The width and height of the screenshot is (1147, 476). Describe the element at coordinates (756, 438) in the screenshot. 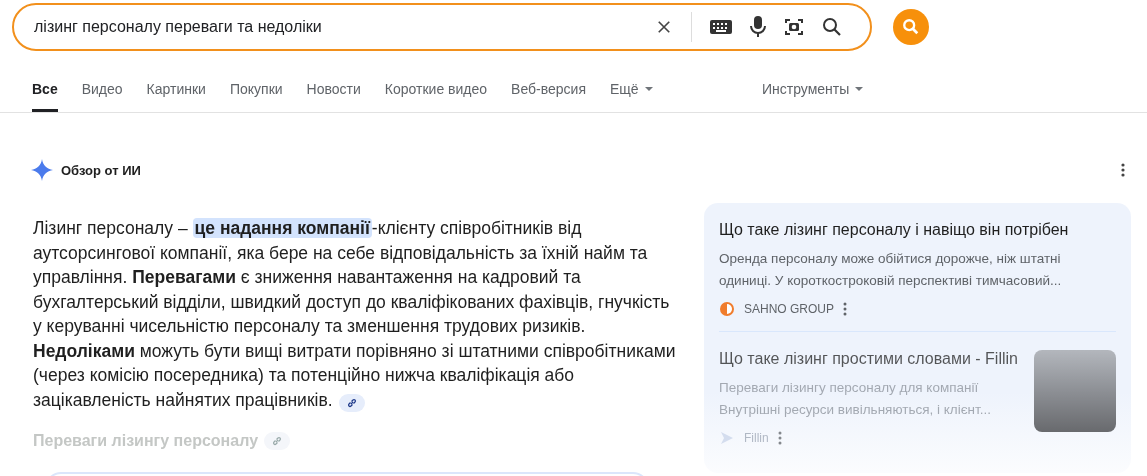

I see `source-site: Fillin` at that location.